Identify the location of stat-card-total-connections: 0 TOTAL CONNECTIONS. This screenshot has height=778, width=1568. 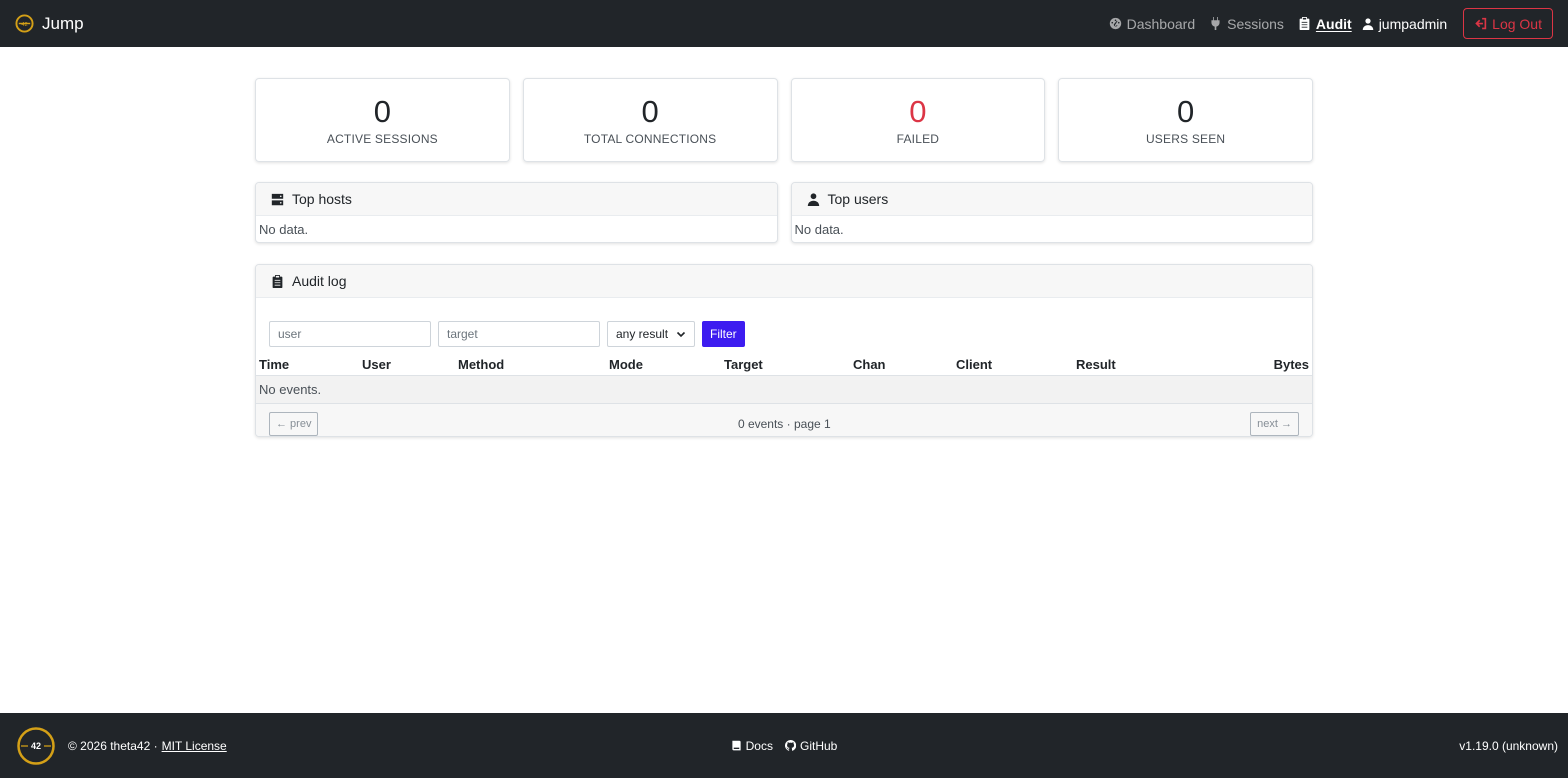
(650, 120).